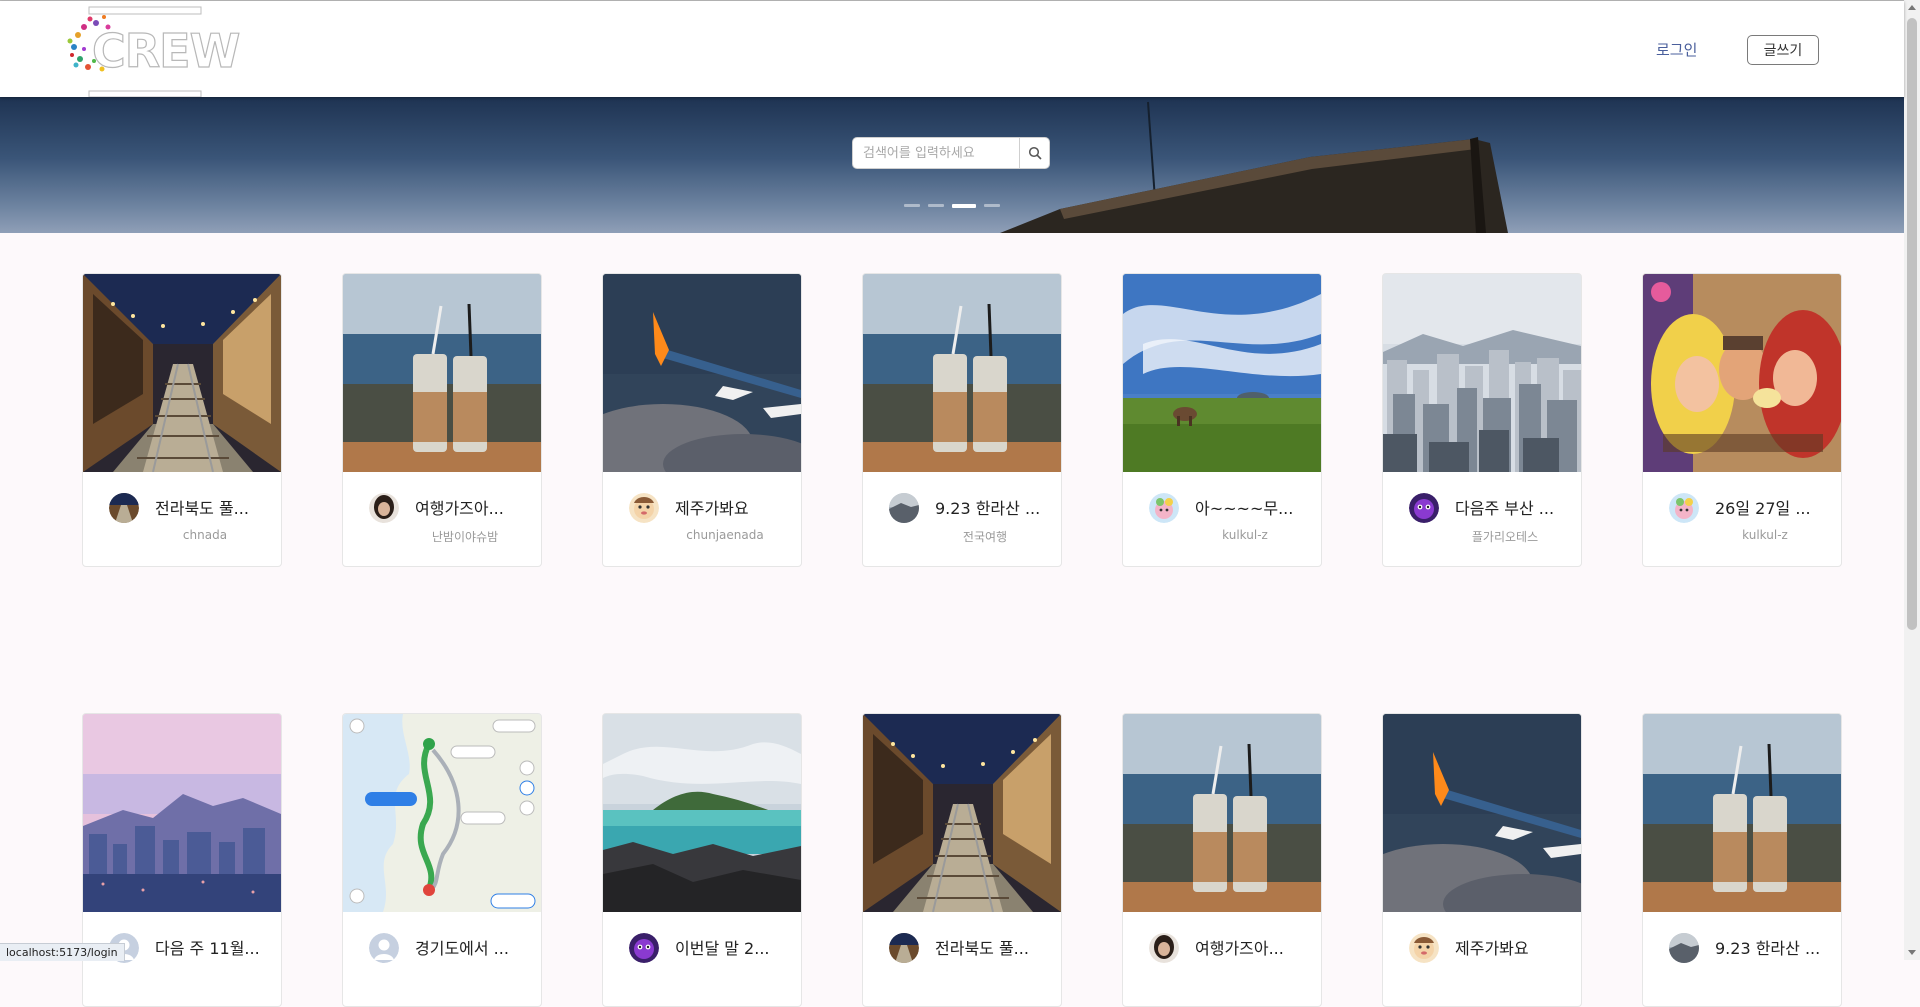  I want to click on search-button, so click(1034, 153).